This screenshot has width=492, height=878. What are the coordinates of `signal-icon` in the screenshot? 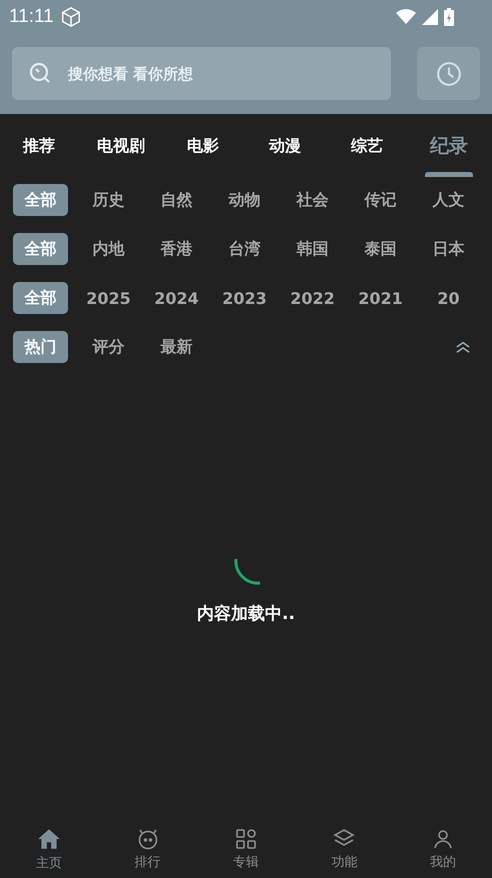 It's located at (430, 17).